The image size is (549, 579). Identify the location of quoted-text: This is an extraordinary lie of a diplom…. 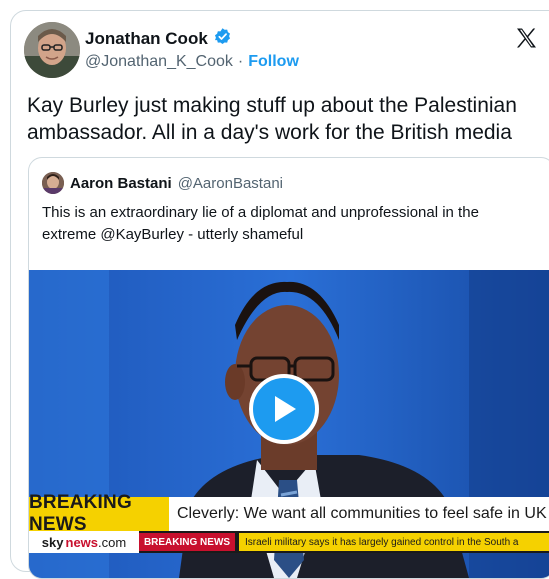
(260, 223).